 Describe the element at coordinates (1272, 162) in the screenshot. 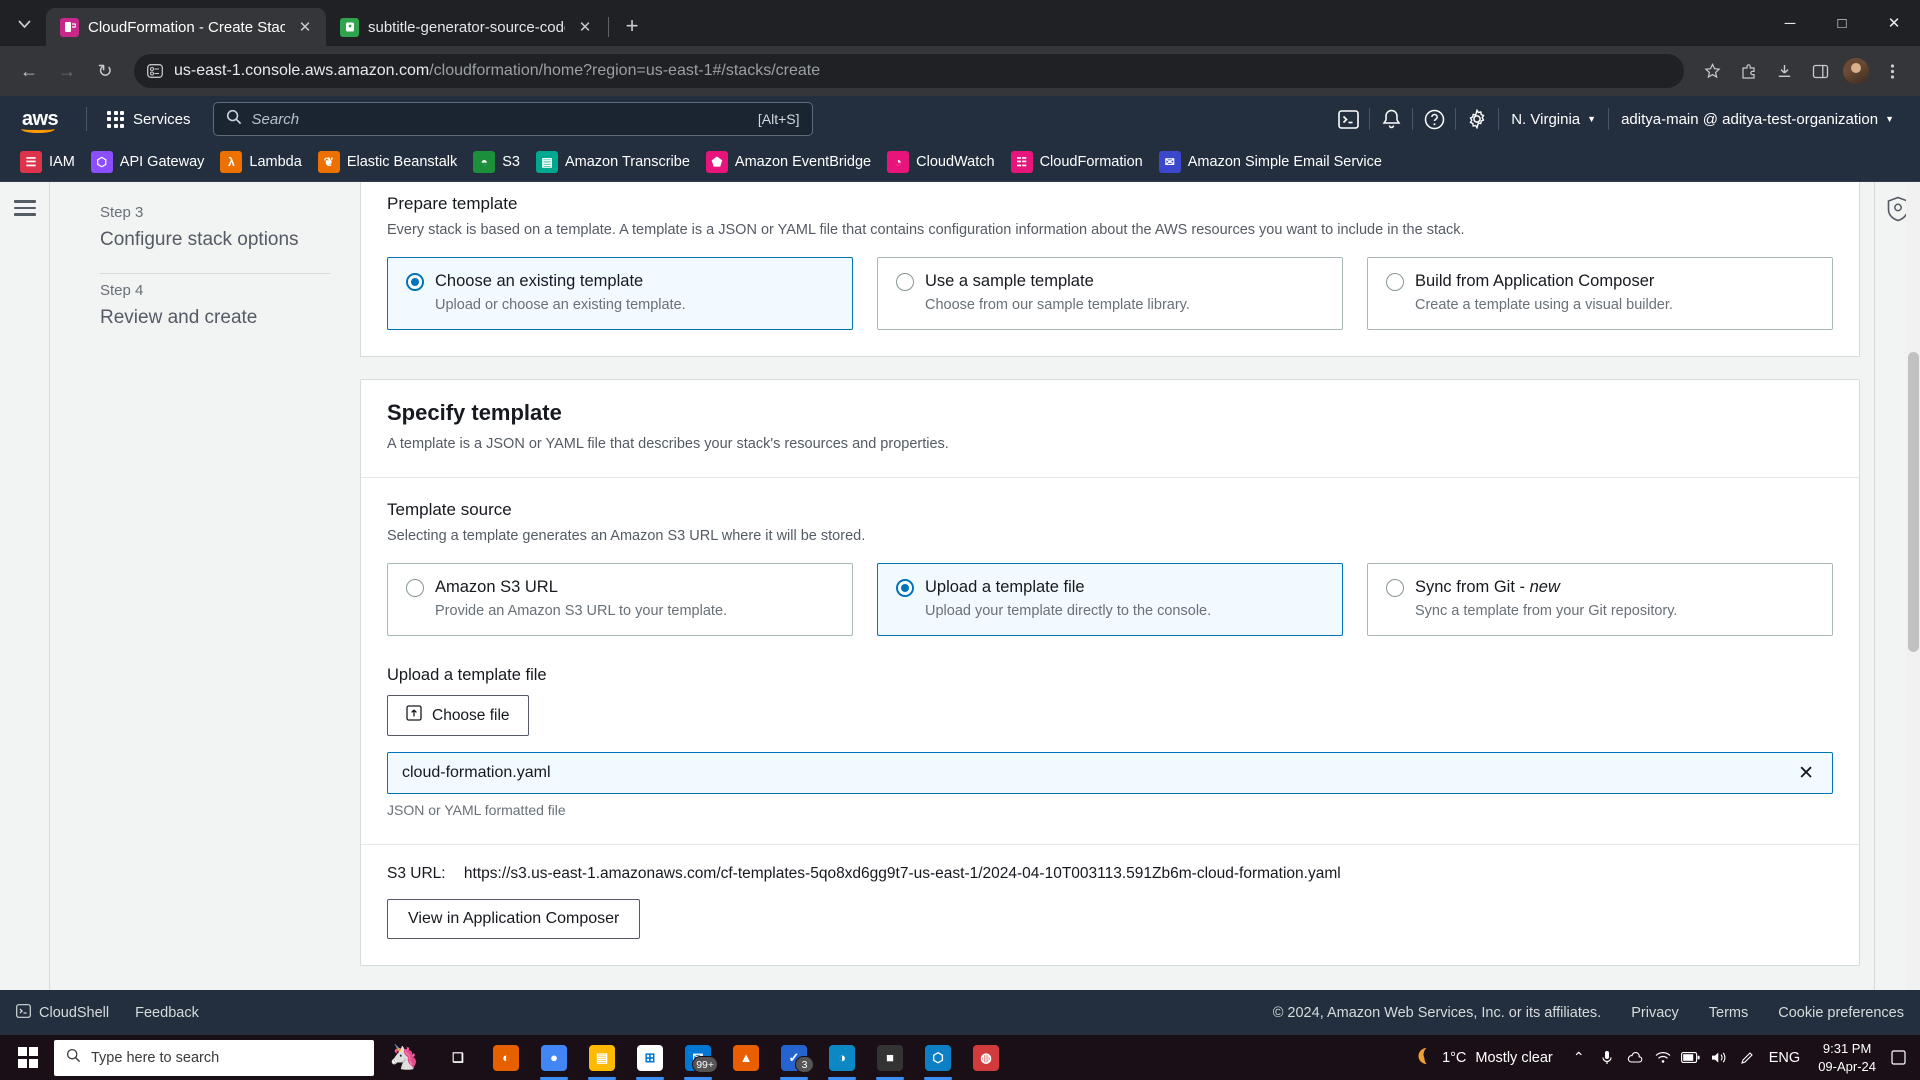

I see `bookmark-amazon-simple-email-service: ✉ Amazon Simple Email Service` at that location.